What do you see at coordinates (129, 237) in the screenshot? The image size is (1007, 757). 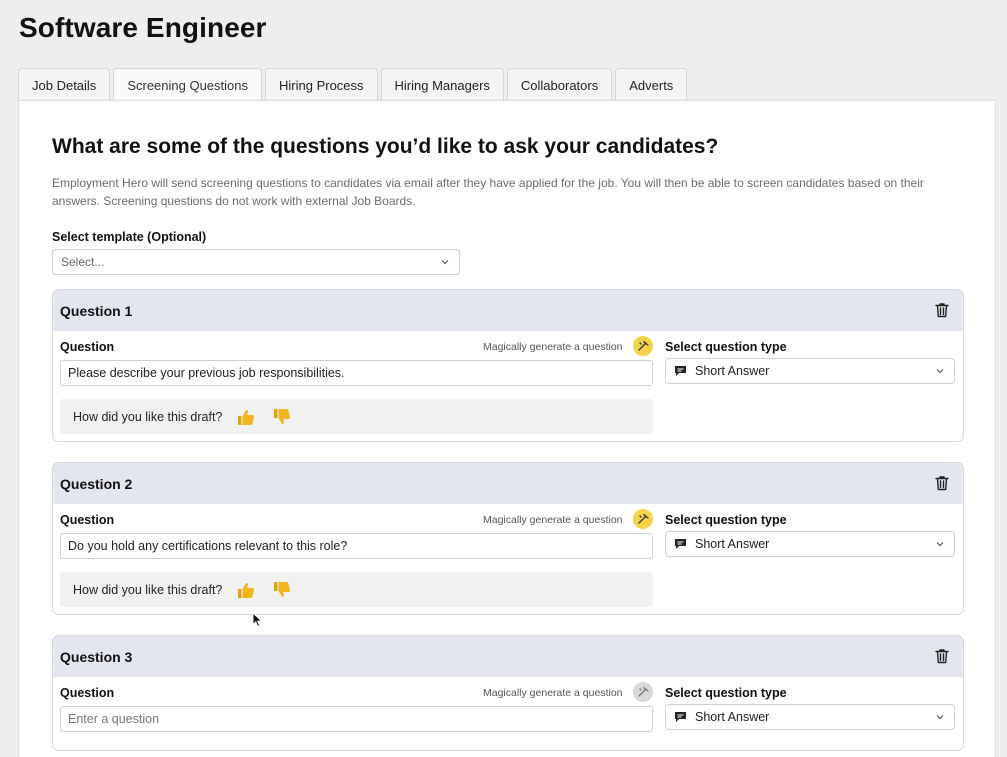 I see `template-label: Select template (Optional)` at bounding box center [129, 237].